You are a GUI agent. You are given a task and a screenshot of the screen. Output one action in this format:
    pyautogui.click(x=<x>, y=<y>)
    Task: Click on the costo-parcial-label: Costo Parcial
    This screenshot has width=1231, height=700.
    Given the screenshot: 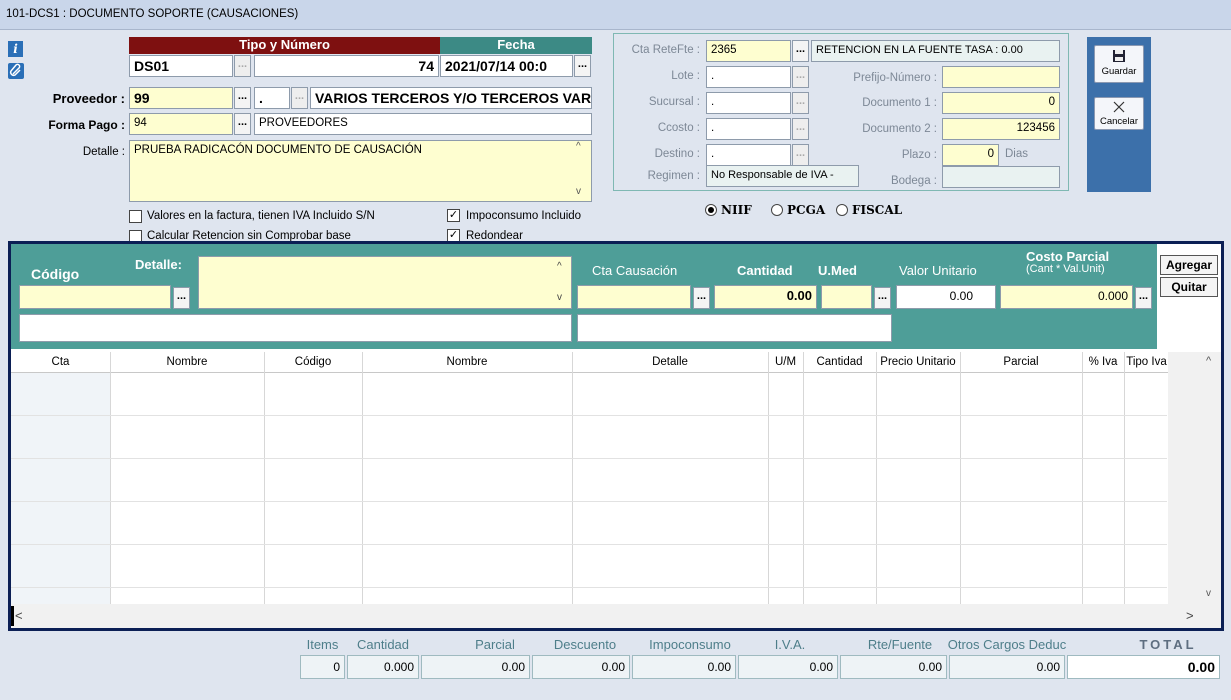 What is the action you would take?
    pyautogui.click(x=1068, y=256)
    